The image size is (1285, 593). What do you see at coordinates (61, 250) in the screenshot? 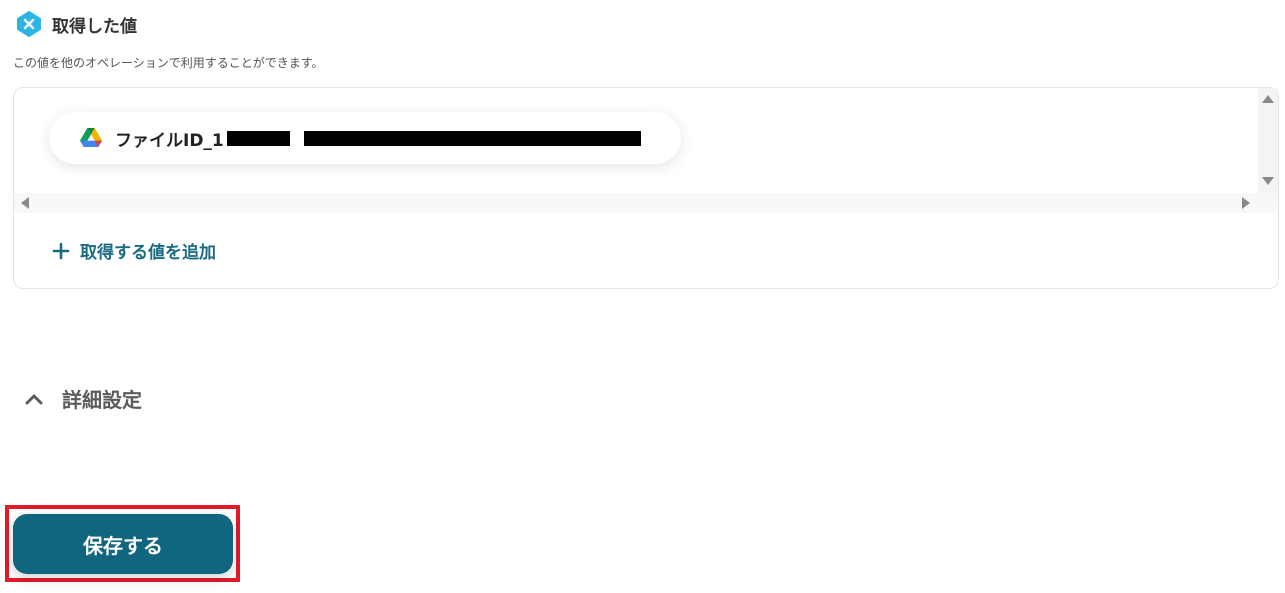
I see `plus-icon` at bounding box center [61, 250].